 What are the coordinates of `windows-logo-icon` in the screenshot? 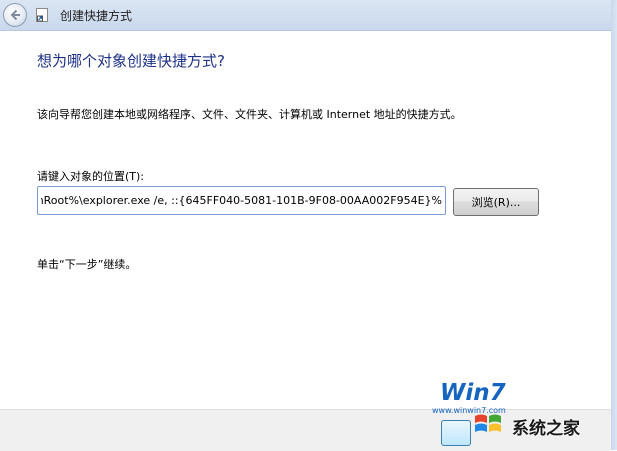 It's located at (488, 423).